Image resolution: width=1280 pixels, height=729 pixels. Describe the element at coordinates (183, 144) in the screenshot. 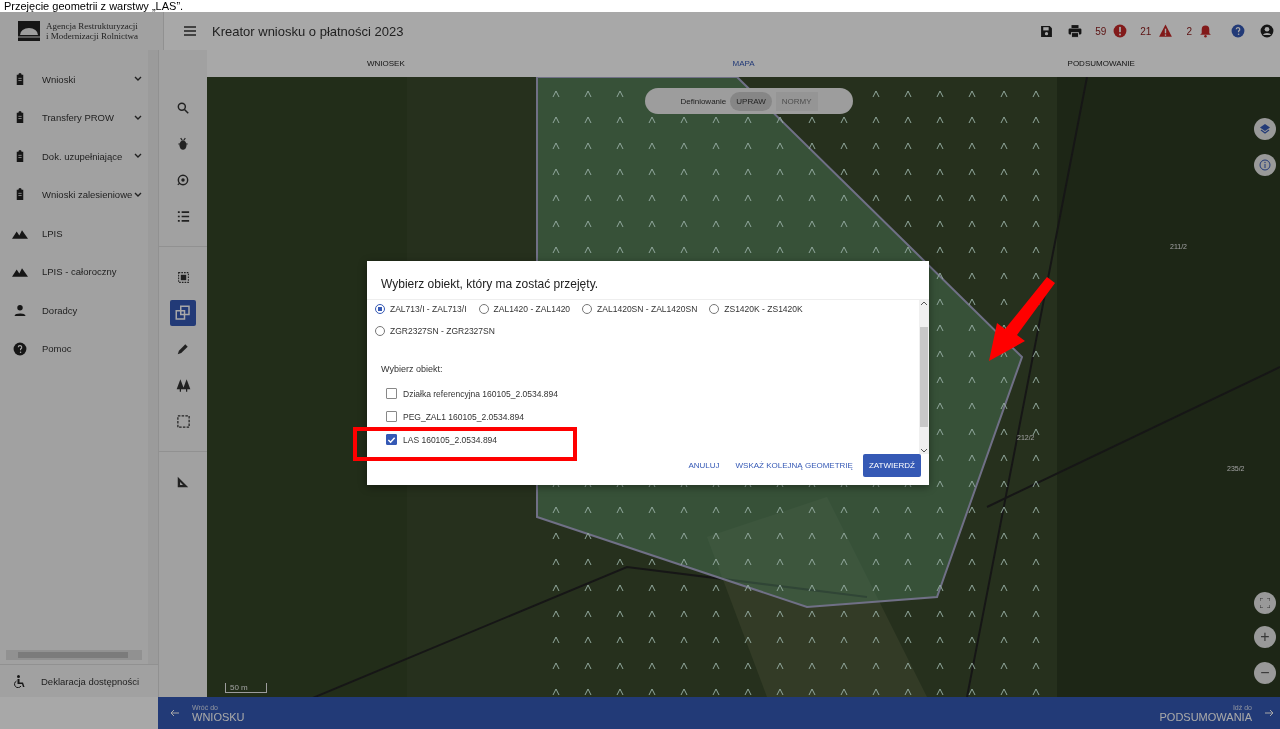

I see `beetle-icon` at that location.